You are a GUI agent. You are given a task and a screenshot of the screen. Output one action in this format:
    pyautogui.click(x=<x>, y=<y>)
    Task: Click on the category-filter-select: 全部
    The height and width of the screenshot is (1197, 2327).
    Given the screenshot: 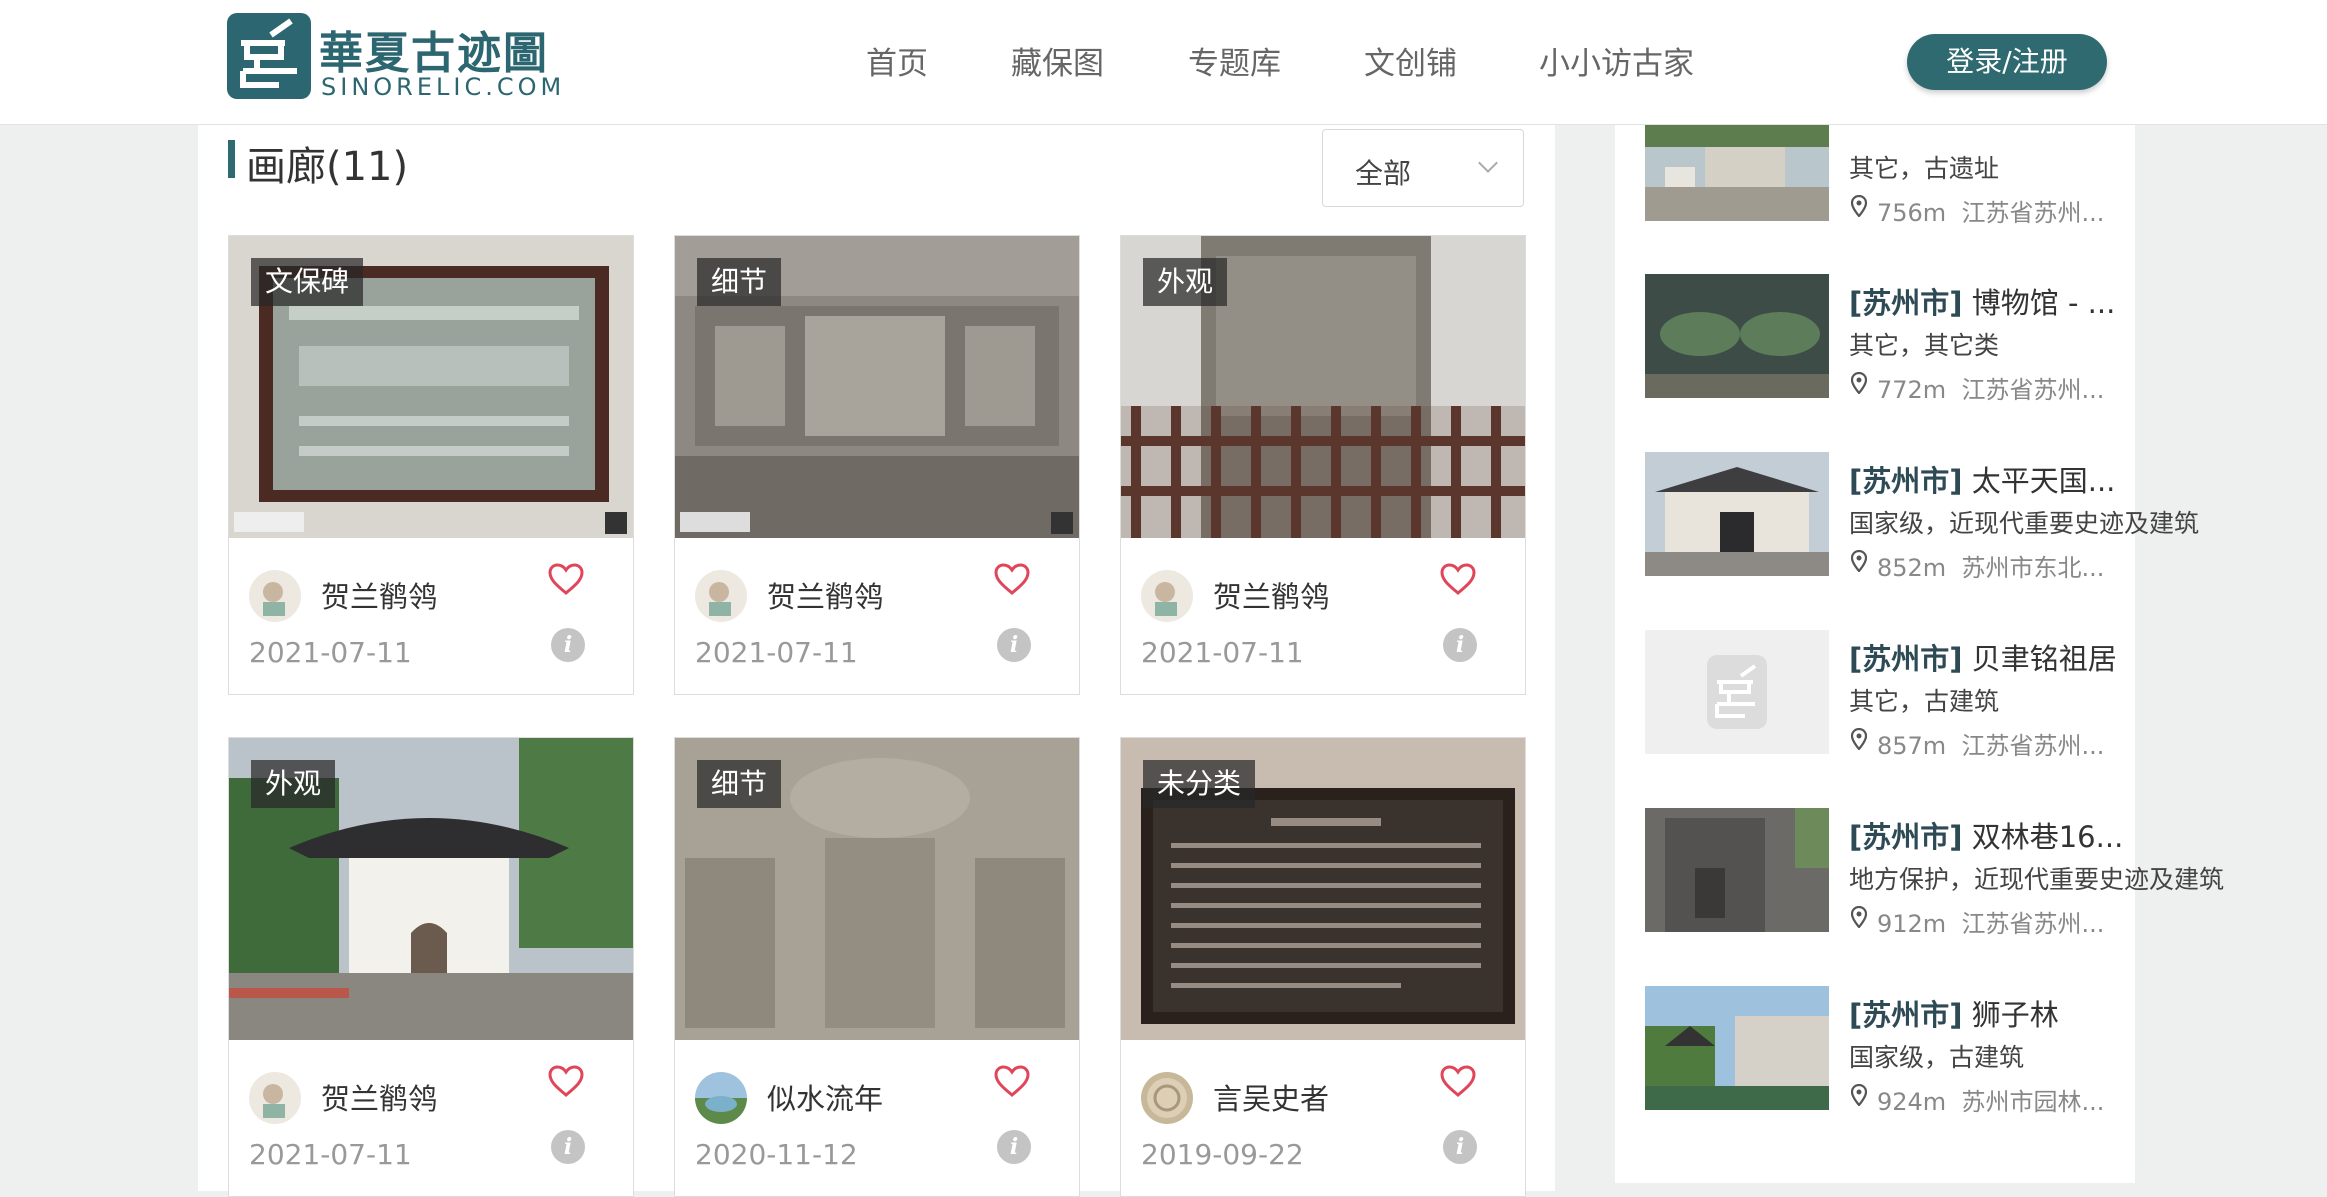 What is the action you would take?
    pyautogui.click(x=1423, y=168)
    